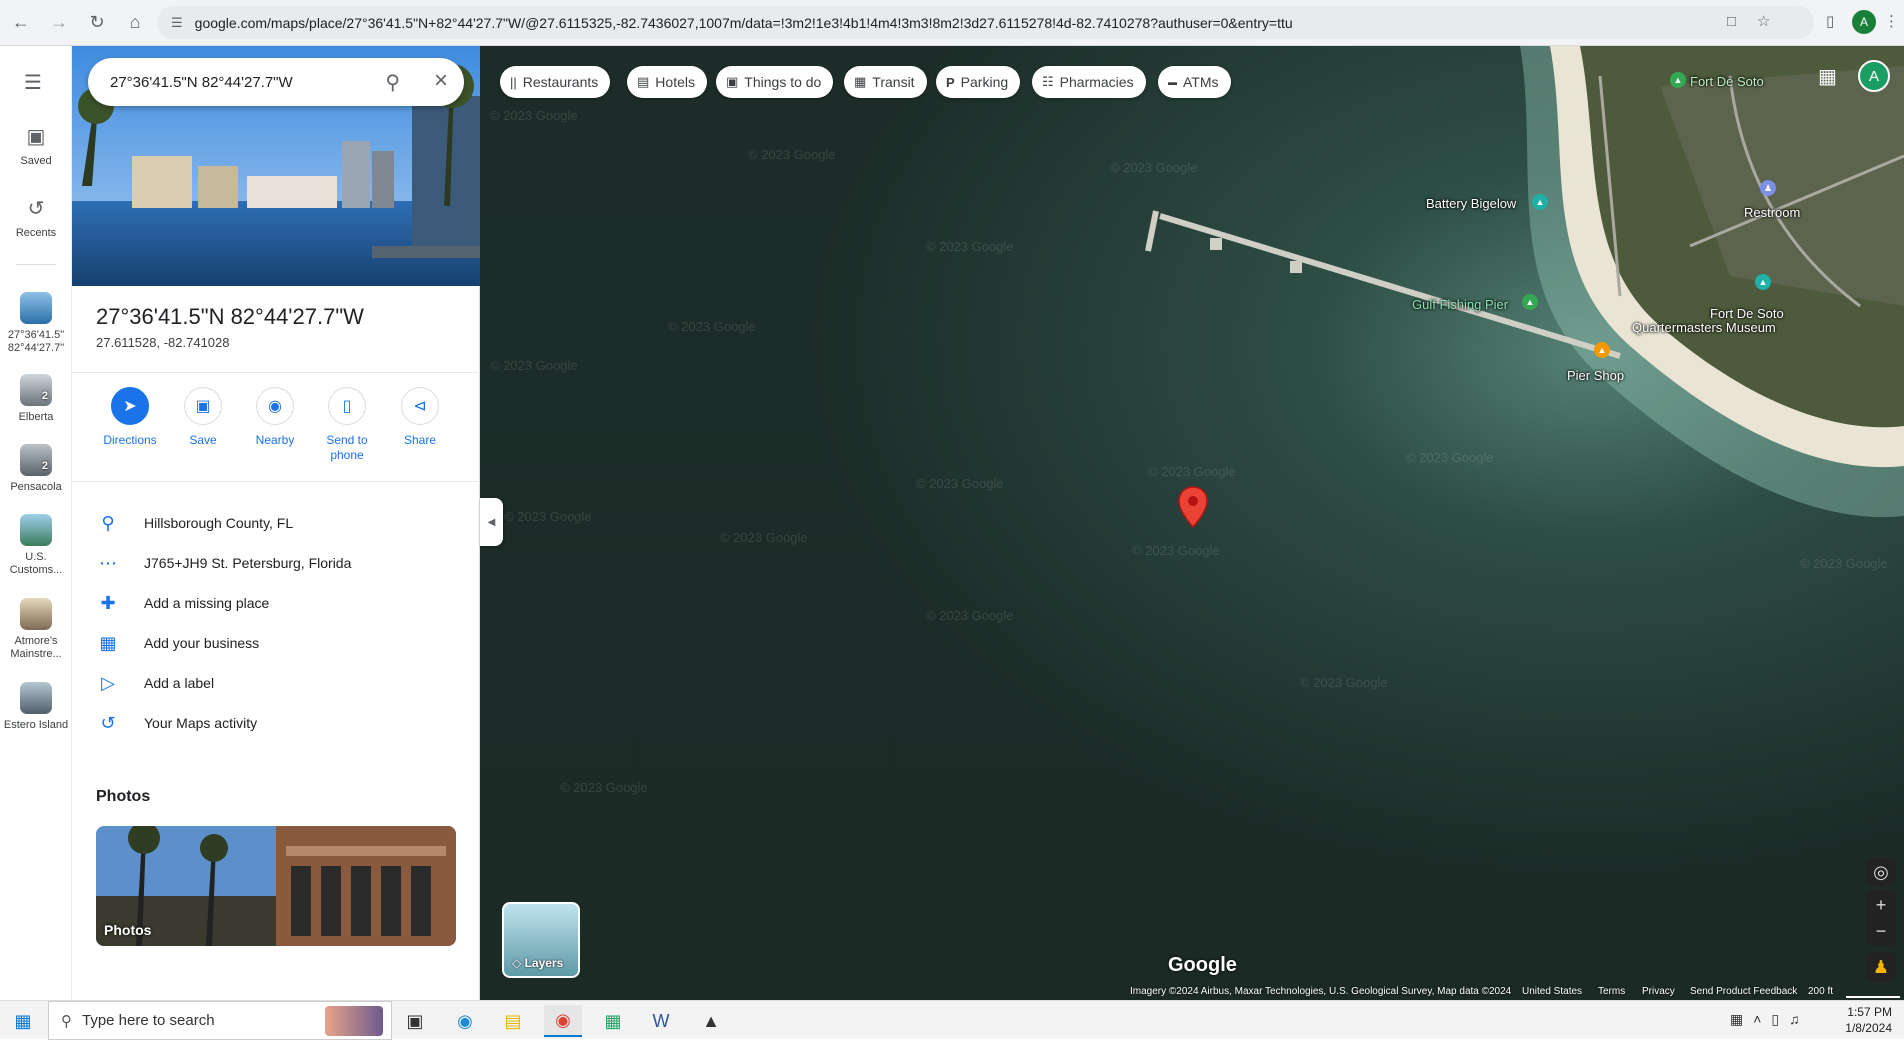 Image resolution: width=1904 pixels, height=1040 pixels. What do you see at coordinates (441, 81) in the screenshot?
I see `close-icon: ×` at bounding box center [441, 81].